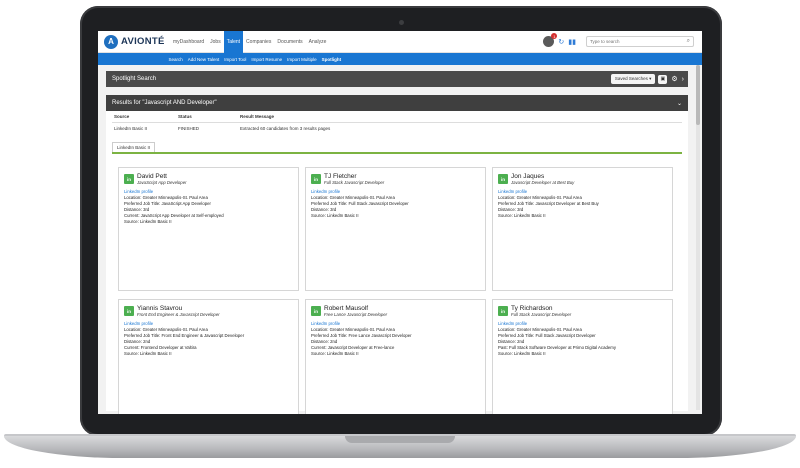 This screenshot has width=800, height=468. I want to click on col-source: Source, so click(144, 117).